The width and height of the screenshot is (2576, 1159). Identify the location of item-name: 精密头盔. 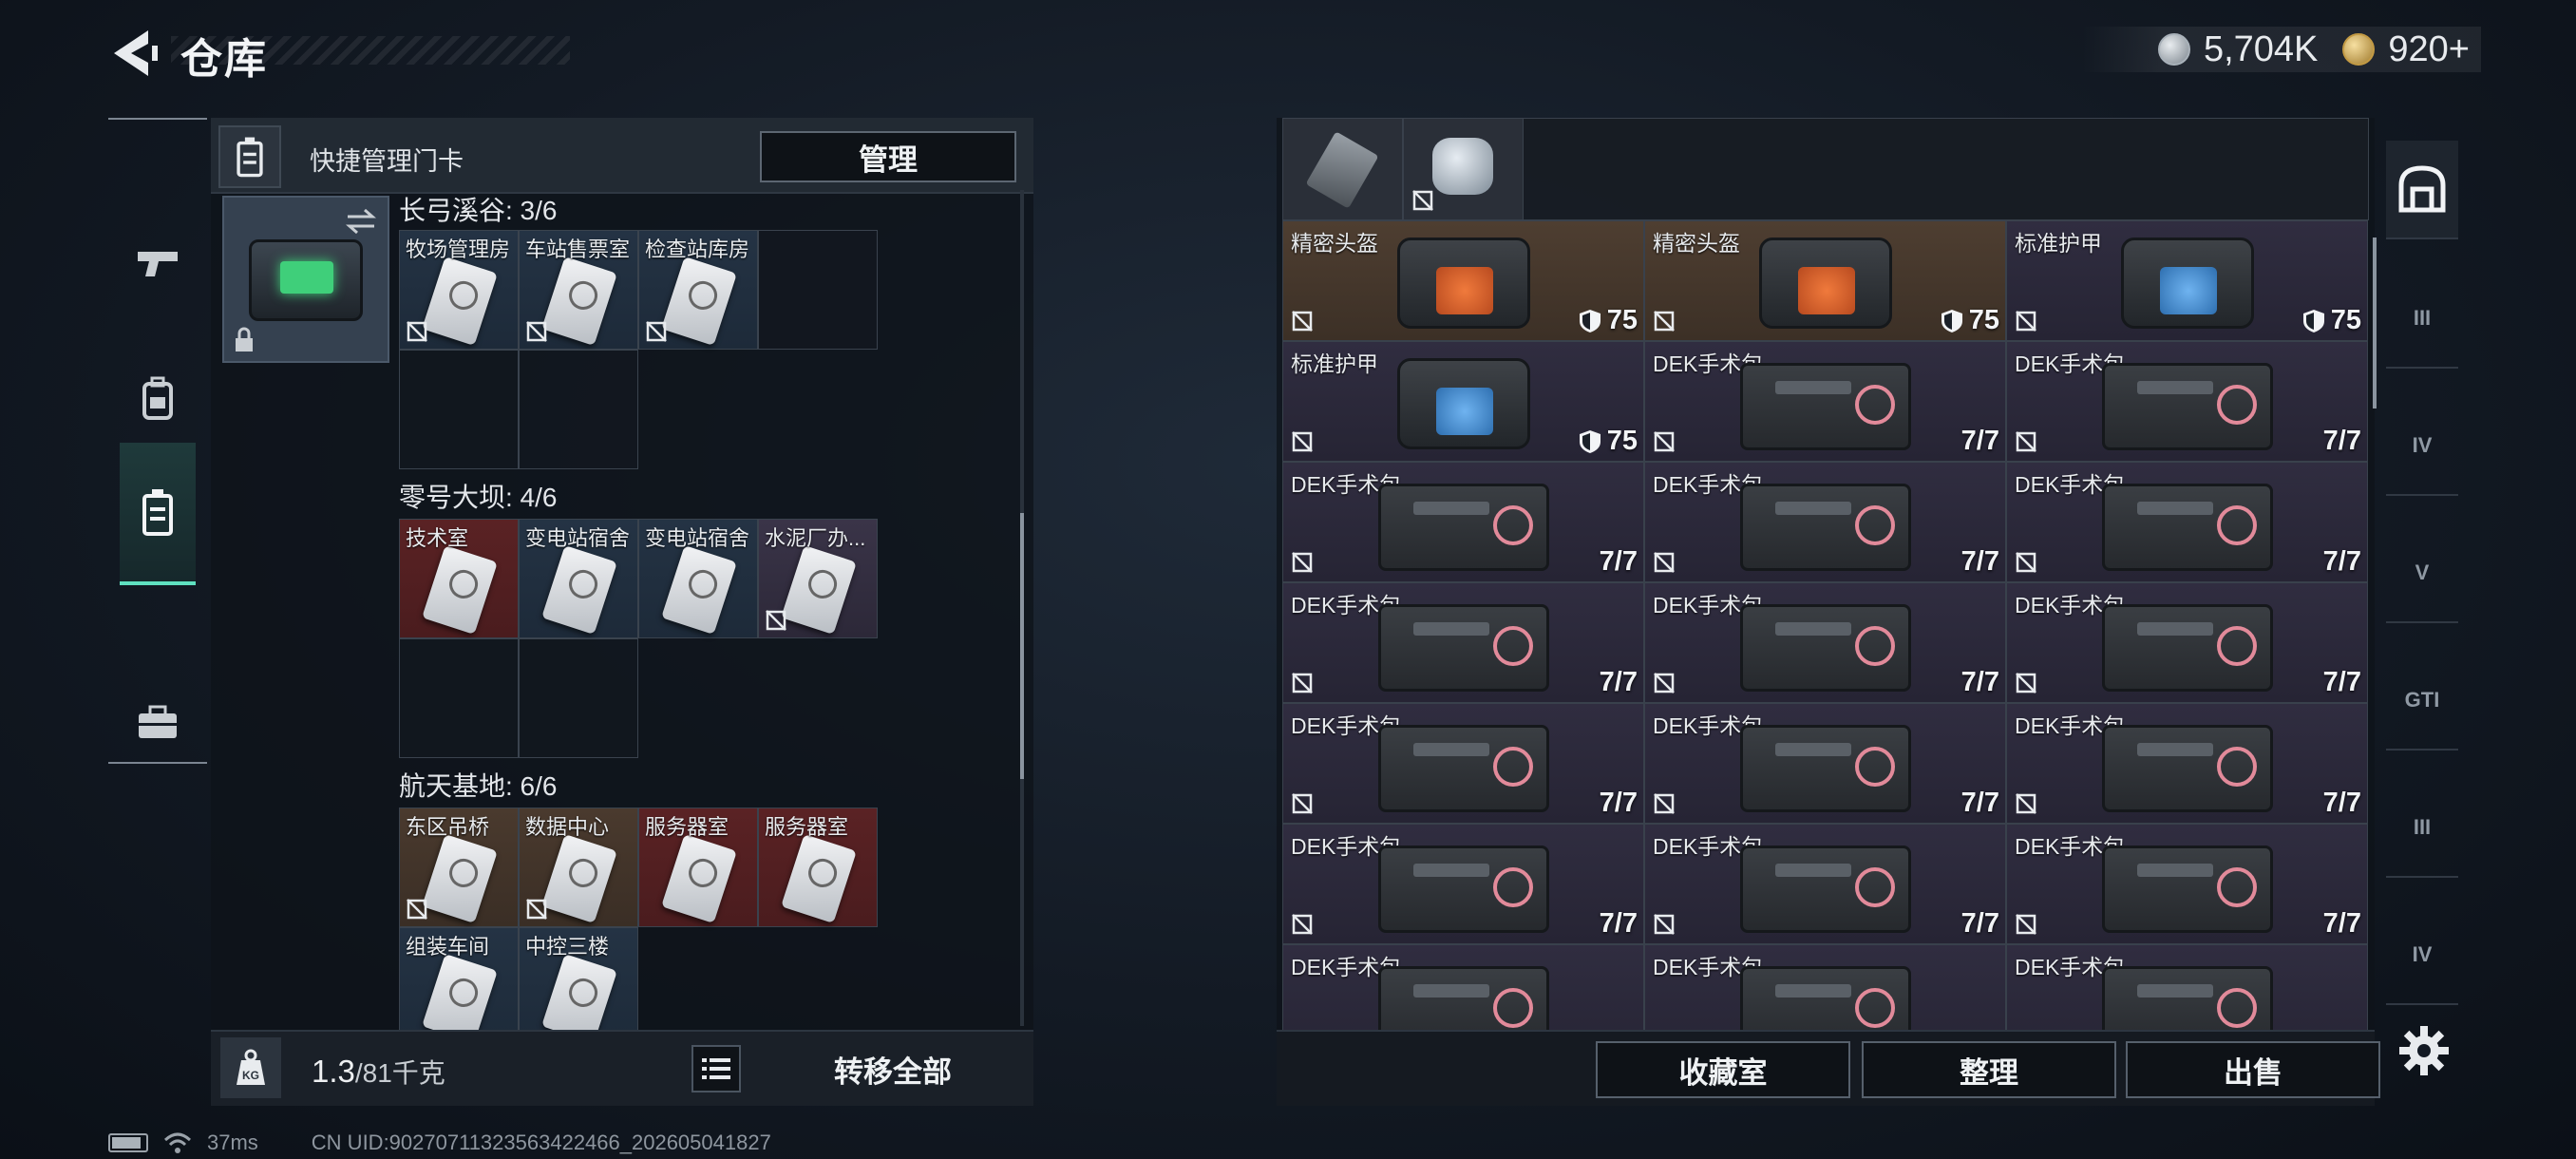
(1696, 243).